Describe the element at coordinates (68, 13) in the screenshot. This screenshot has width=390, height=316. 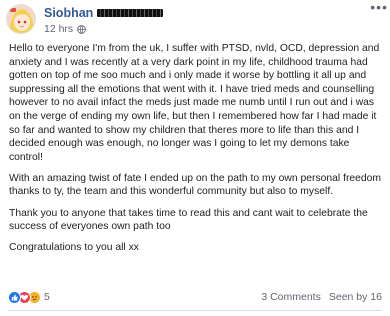
I see `author-name: Siobhan` at that location.